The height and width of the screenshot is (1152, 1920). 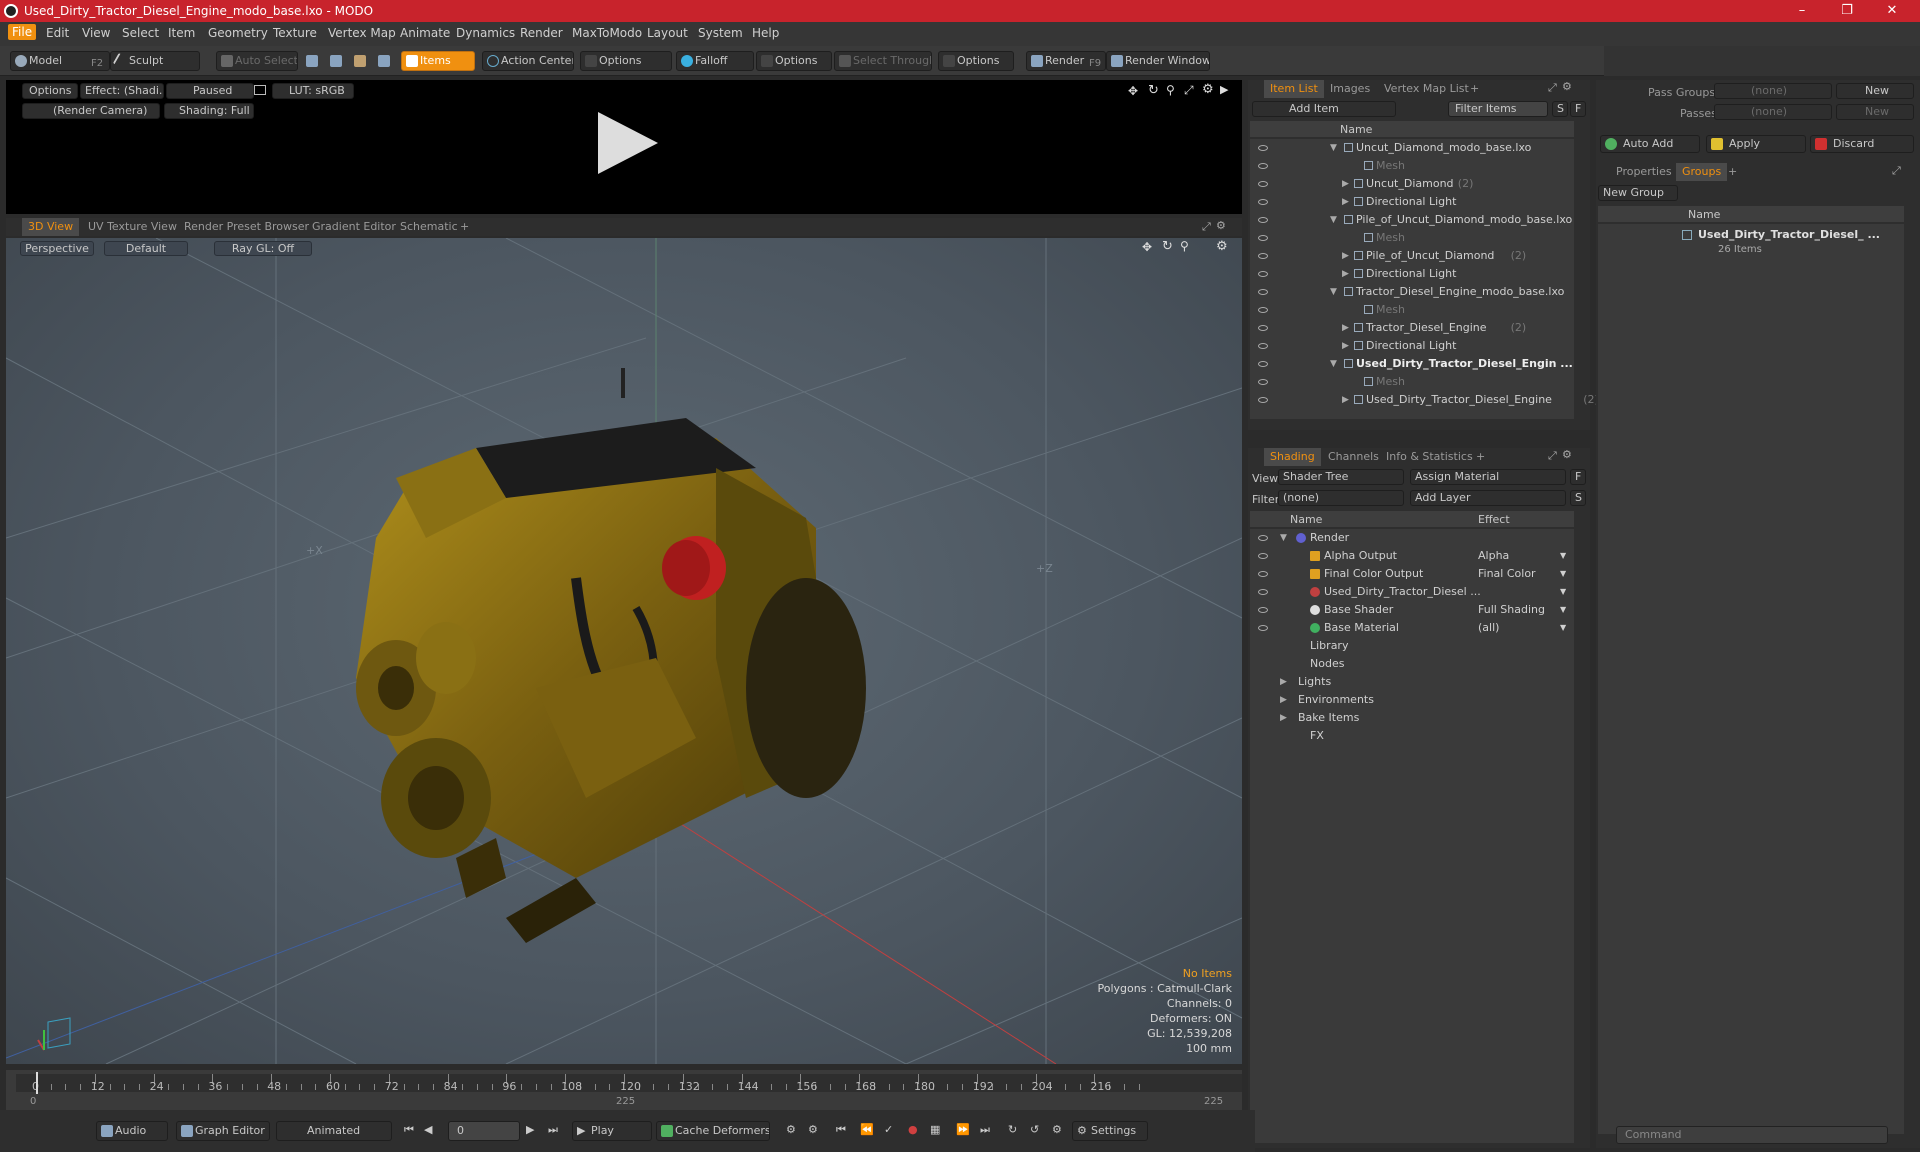 I want to click on shader-row: Nodes, so click(x=1412, y=664).